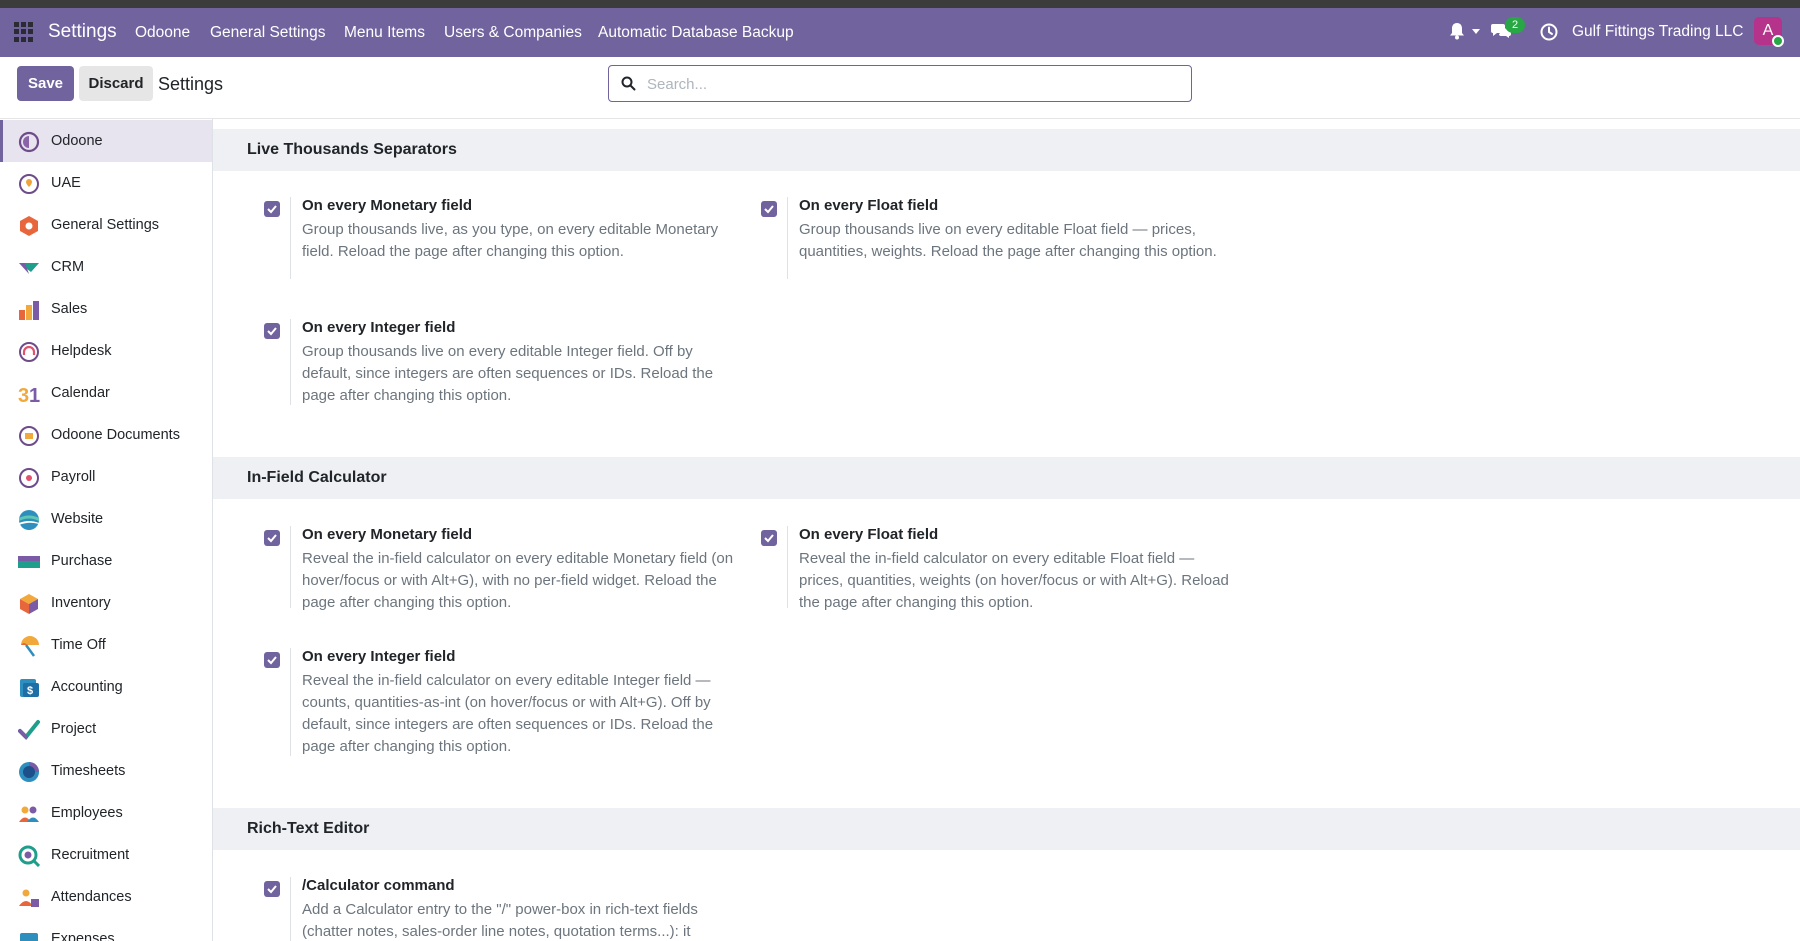  I want to click on search-input, so click(907, 84).